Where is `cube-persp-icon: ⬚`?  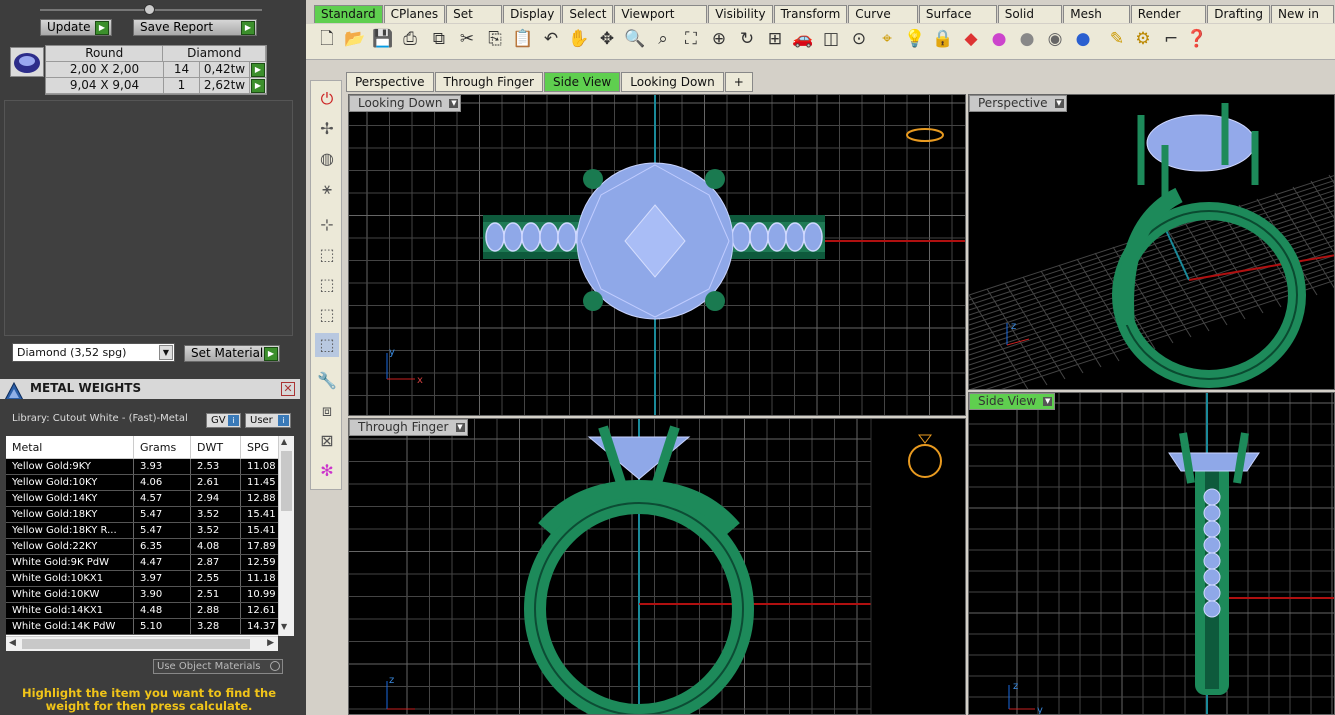 cube-persp-icon: ⬚ is located at coordinates (327, 345).